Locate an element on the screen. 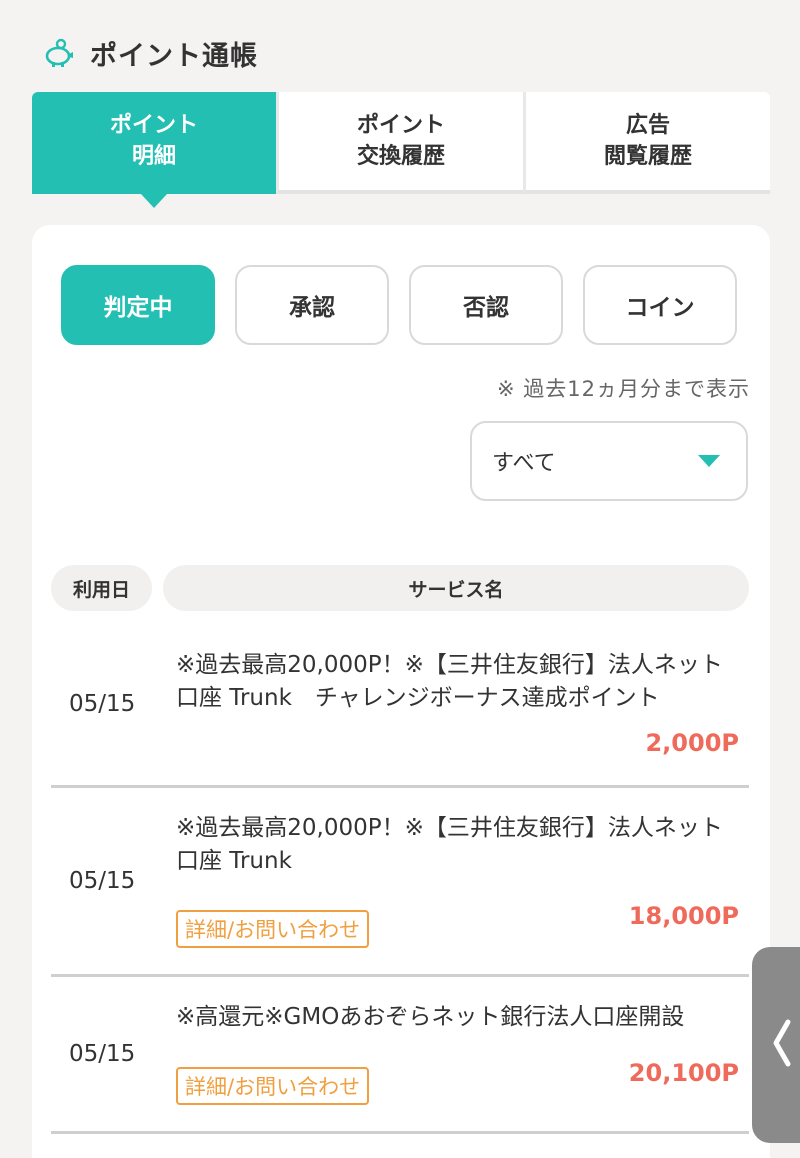 The height and width of the screenshot is (1158, 800). table-header: 利用日 サービス名 is located at coordinates (400, 588).